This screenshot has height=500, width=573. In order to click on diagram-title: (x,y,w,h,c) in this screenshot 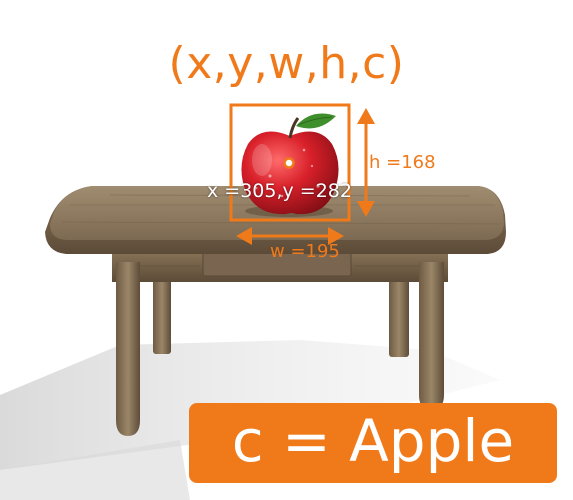, I will do `click(286, 63)`.